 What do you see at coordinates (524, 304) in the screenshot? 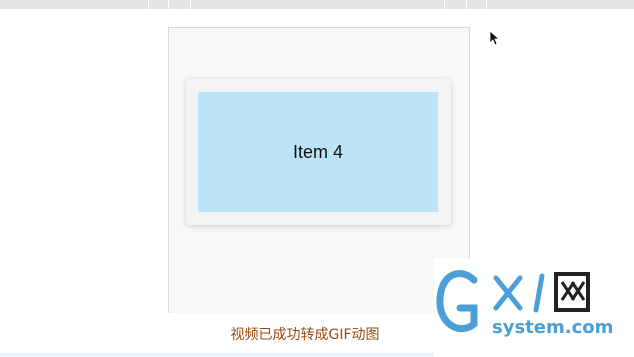
I see `watermark-logo-icon: system.com` at bounding box center [524, 304].